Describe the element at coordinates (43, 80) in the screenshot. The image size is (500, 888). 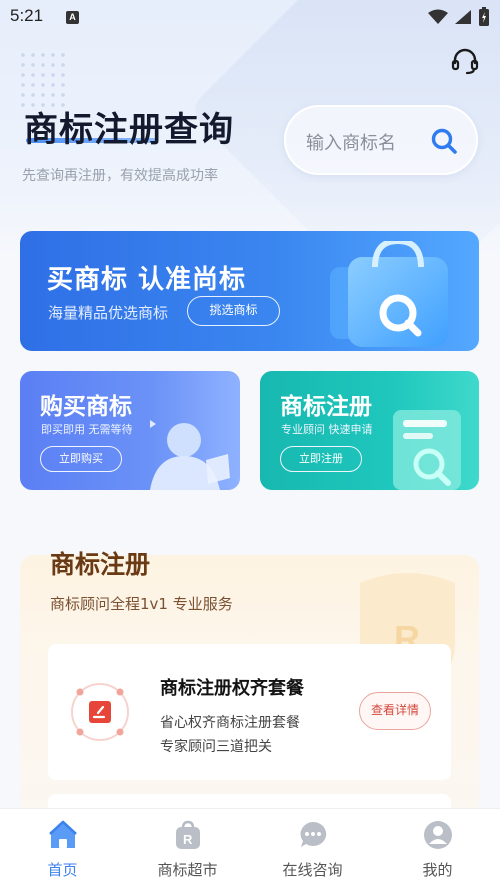
I see `dot-pattern-decoration` at that location.